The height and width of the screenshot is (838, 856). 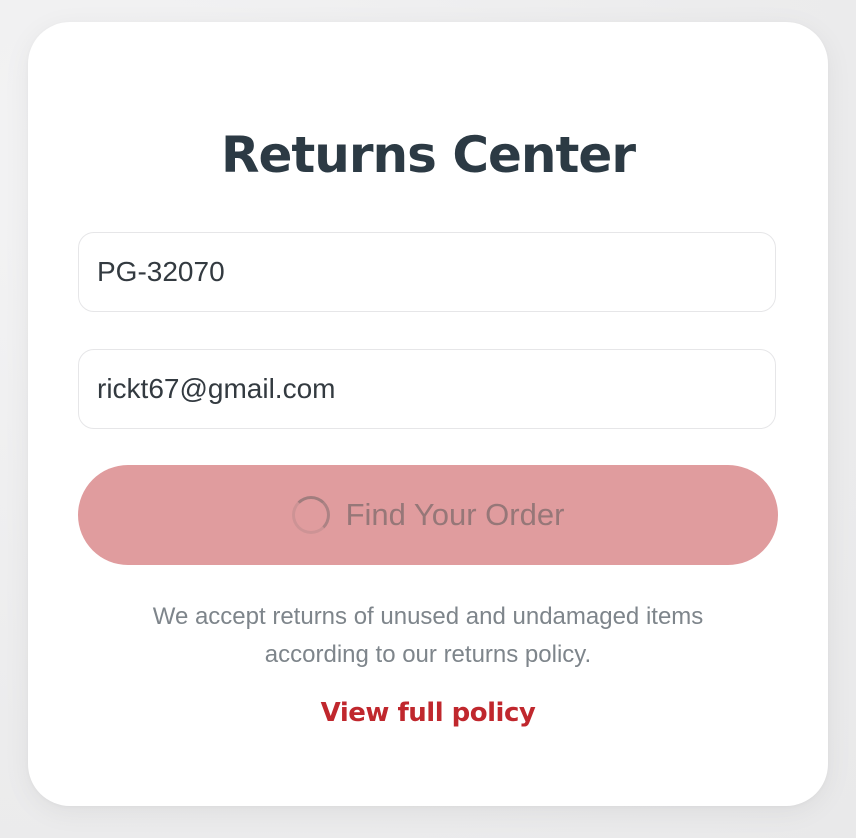 I want to click on email-input, so click(x=427, y=389).